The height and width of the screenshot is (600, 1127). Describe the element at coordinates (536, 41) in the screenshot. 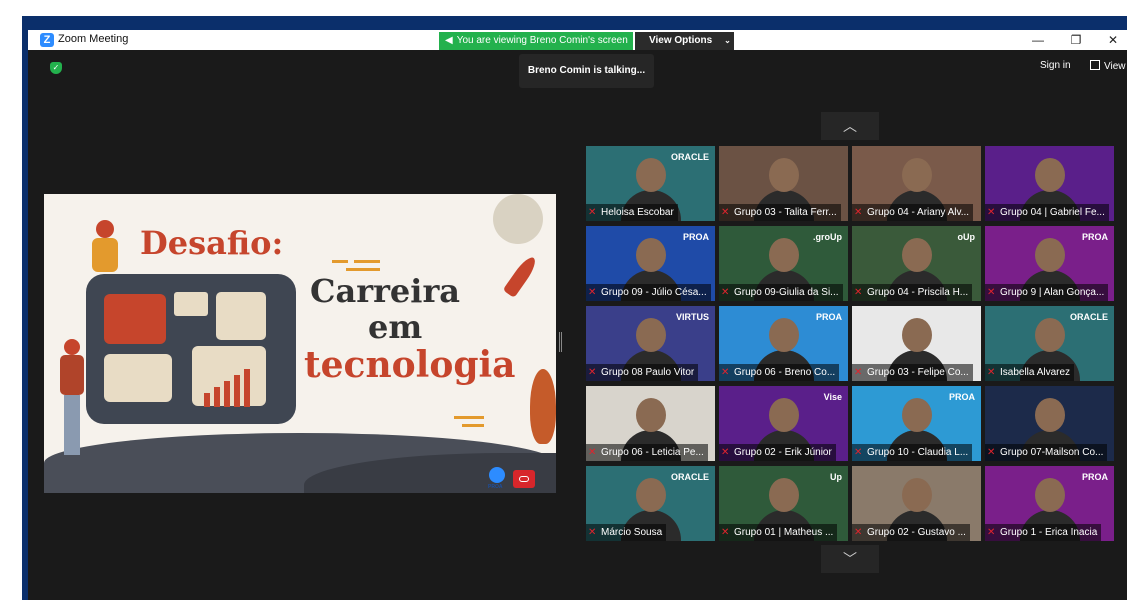

I see `share-banner: ◀ You are viewing Breno Comin's screen` at that location.